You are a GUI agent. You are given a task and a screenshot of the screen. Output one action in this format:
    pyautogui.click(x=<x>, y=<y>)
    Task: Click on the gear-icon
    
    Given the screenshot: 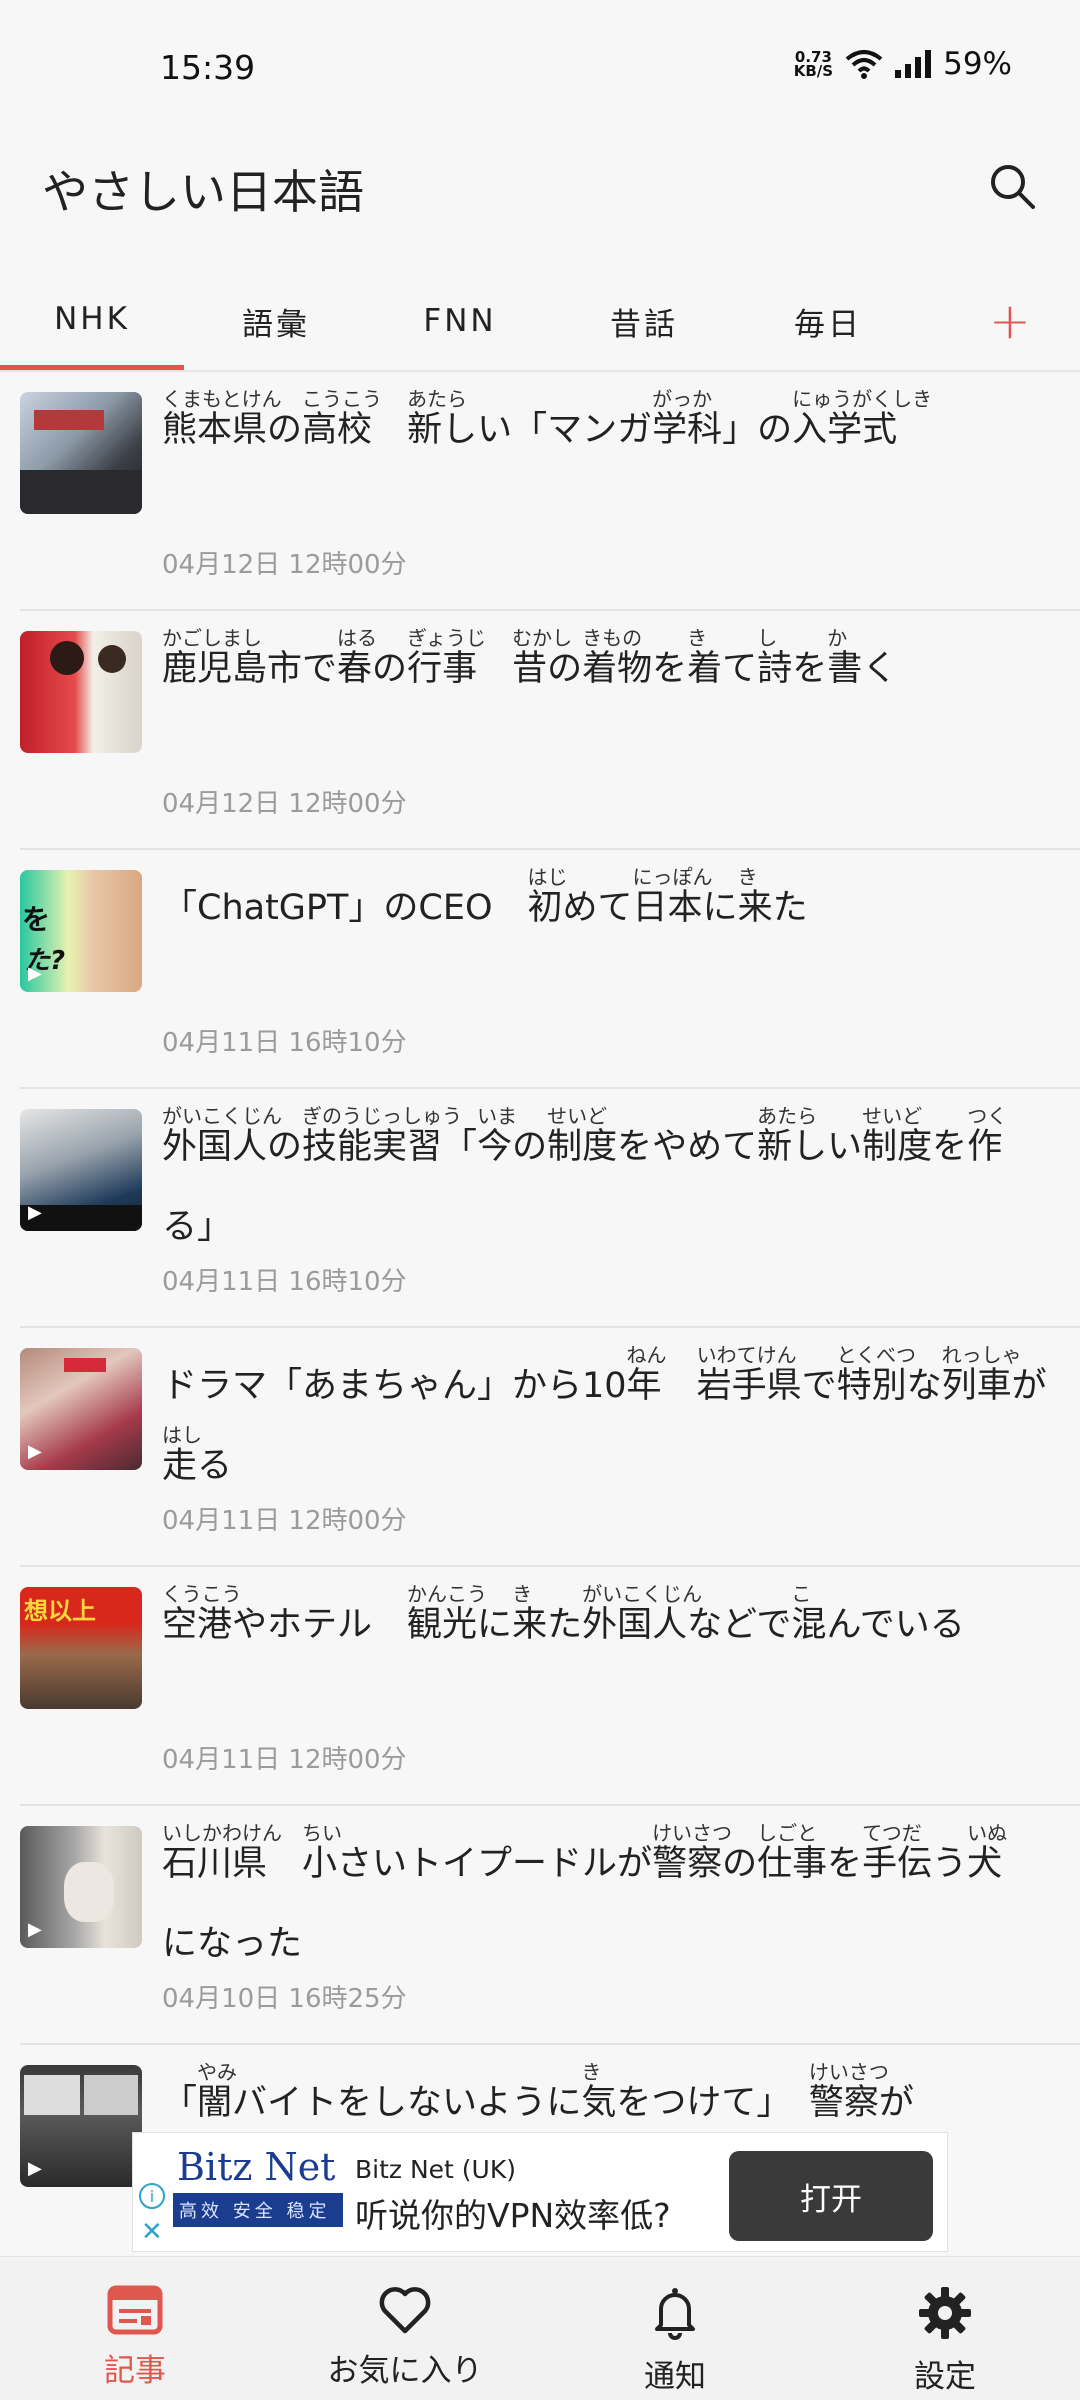 What is the action you would take?
    pyautogui.click(x=945, y=2313)
    